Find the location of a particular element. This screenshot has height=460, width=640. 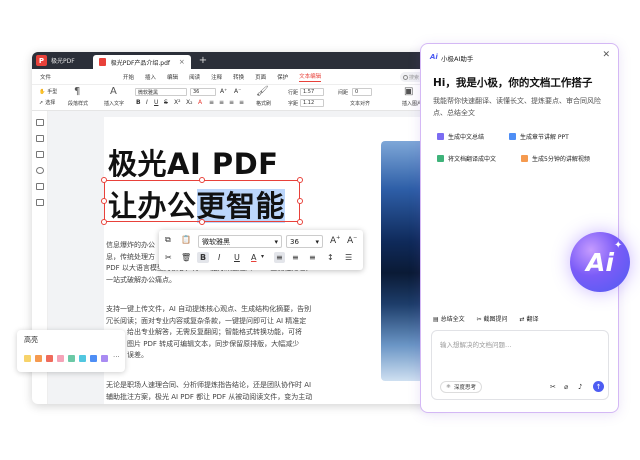

menu-insert: 插入 is located at coordinates (150, 77).